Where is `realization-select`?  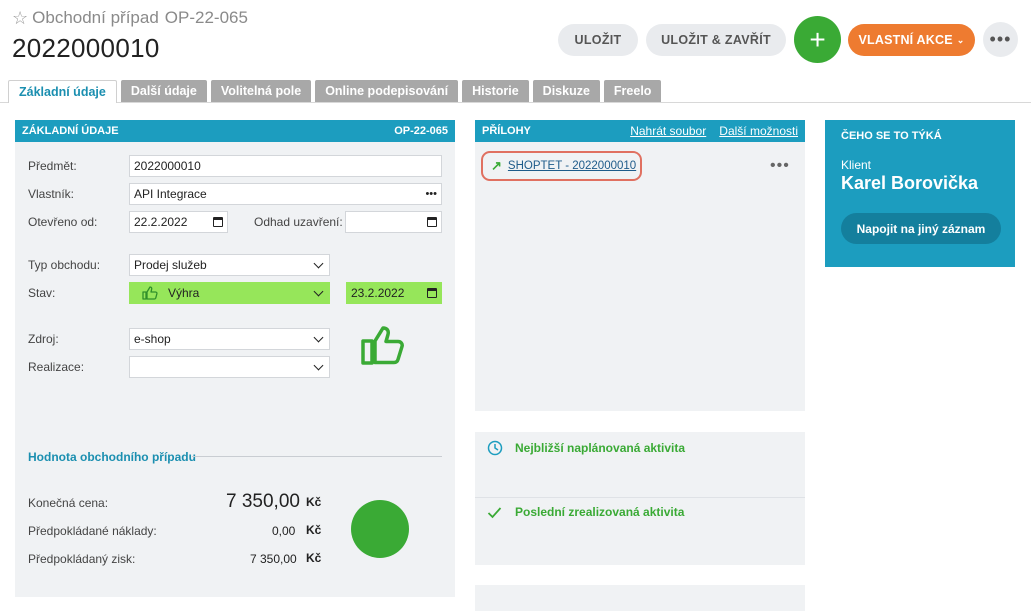 realization-select is located at coordinates (229, 367).